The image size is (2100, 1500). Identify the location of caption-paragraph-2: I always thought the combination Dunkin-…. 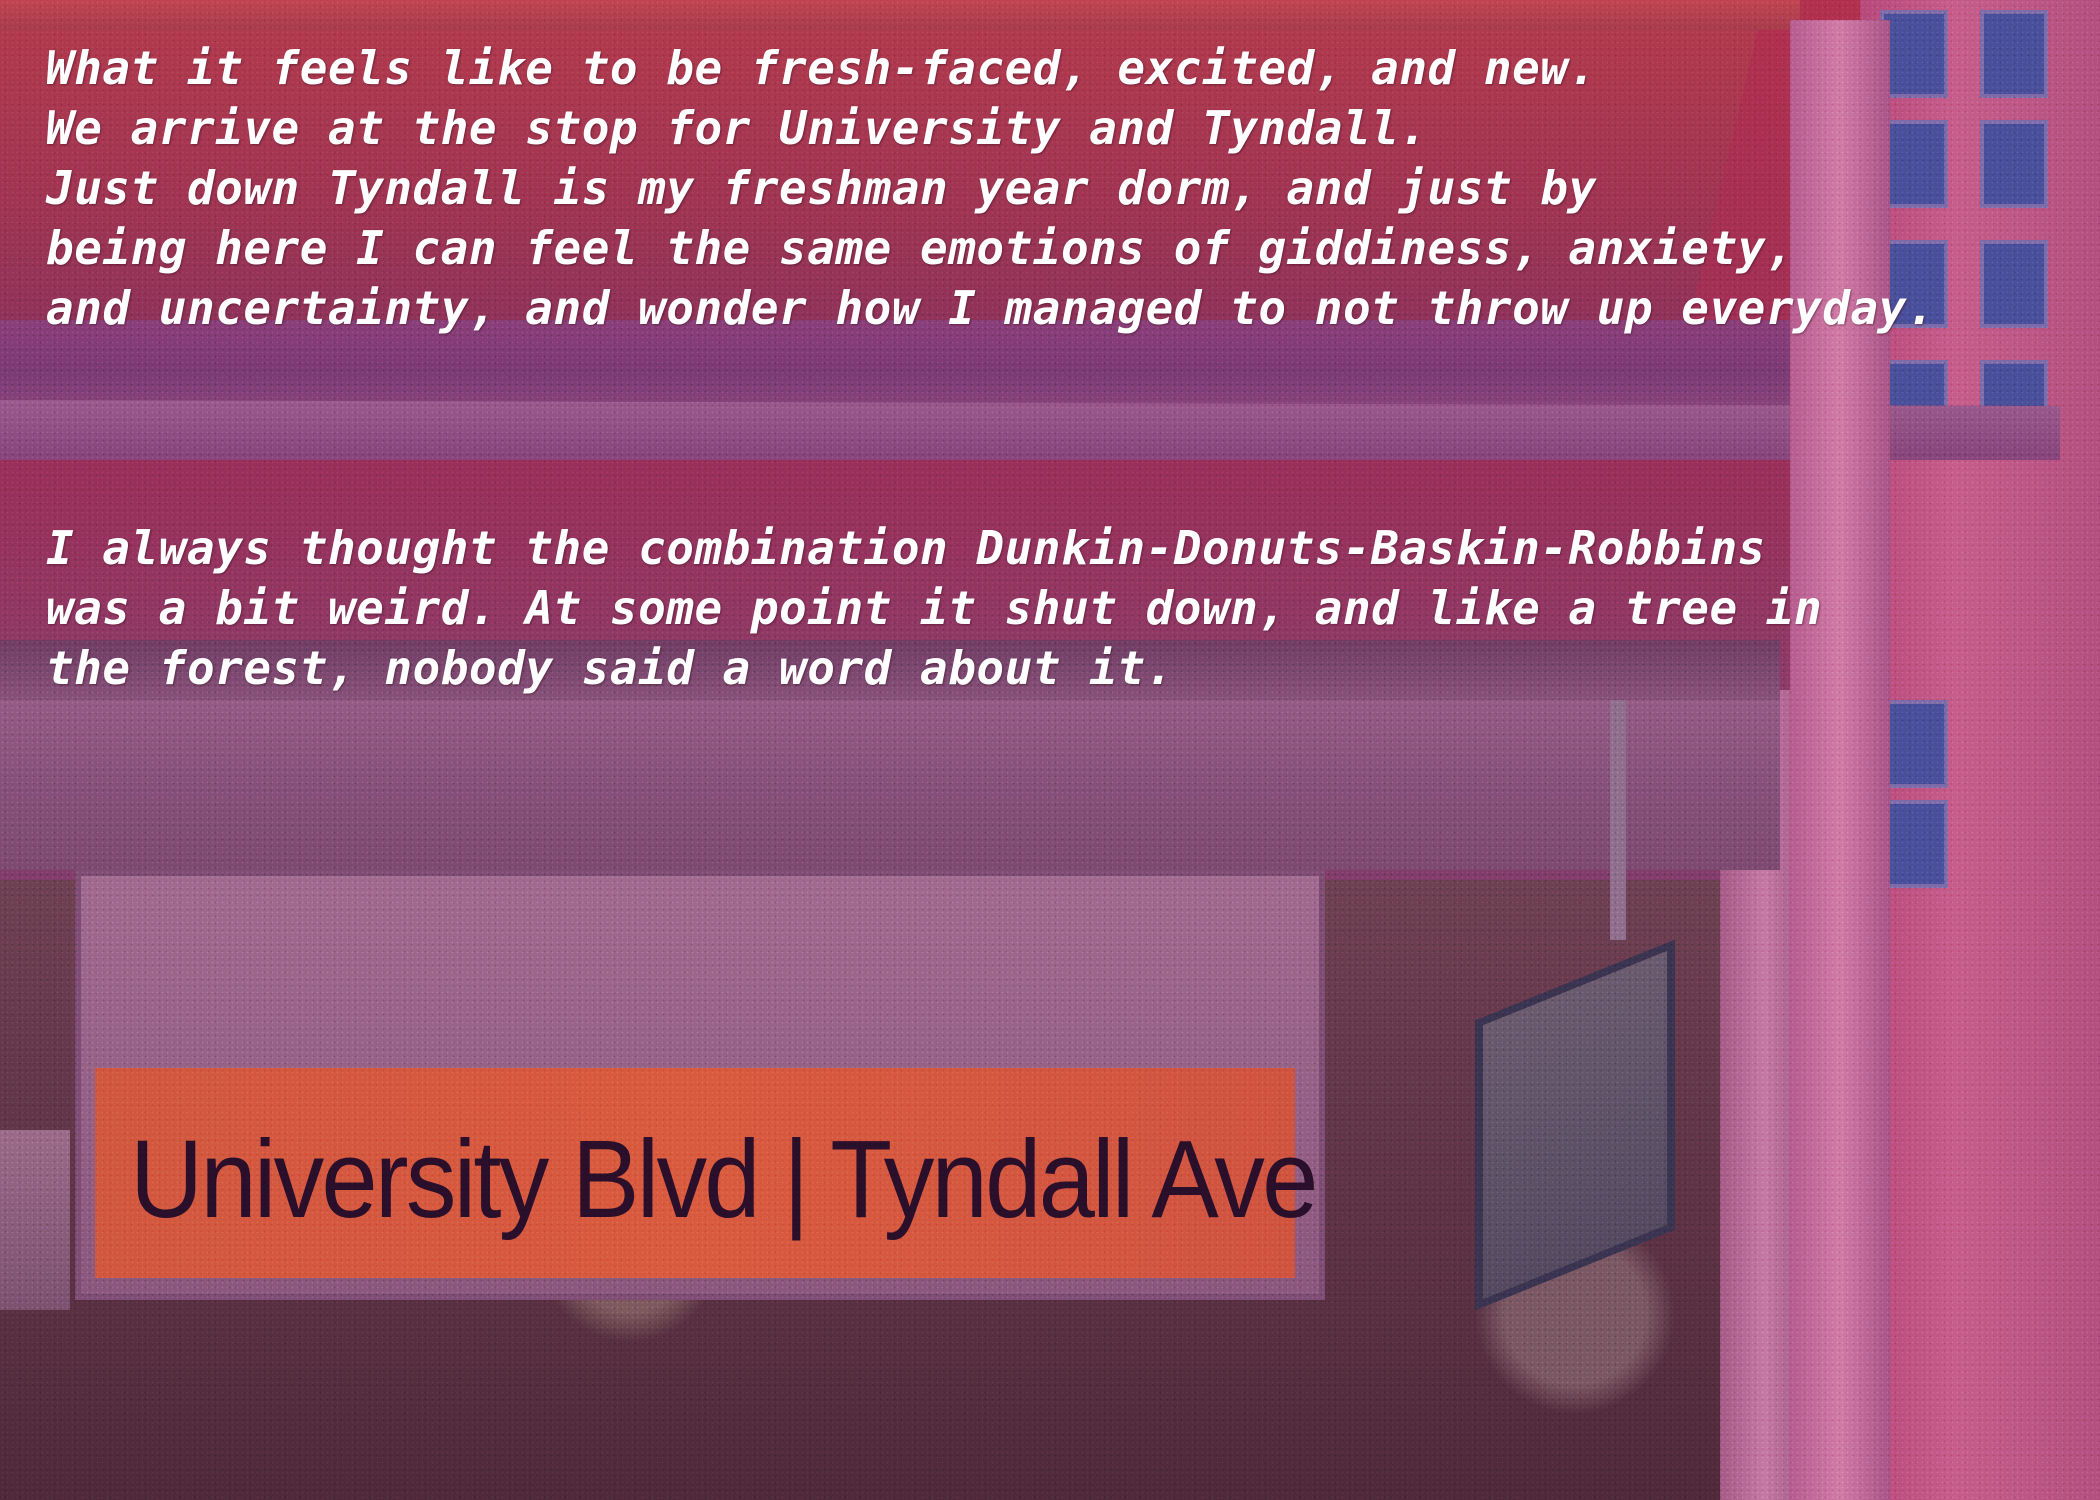
(1066, 608).